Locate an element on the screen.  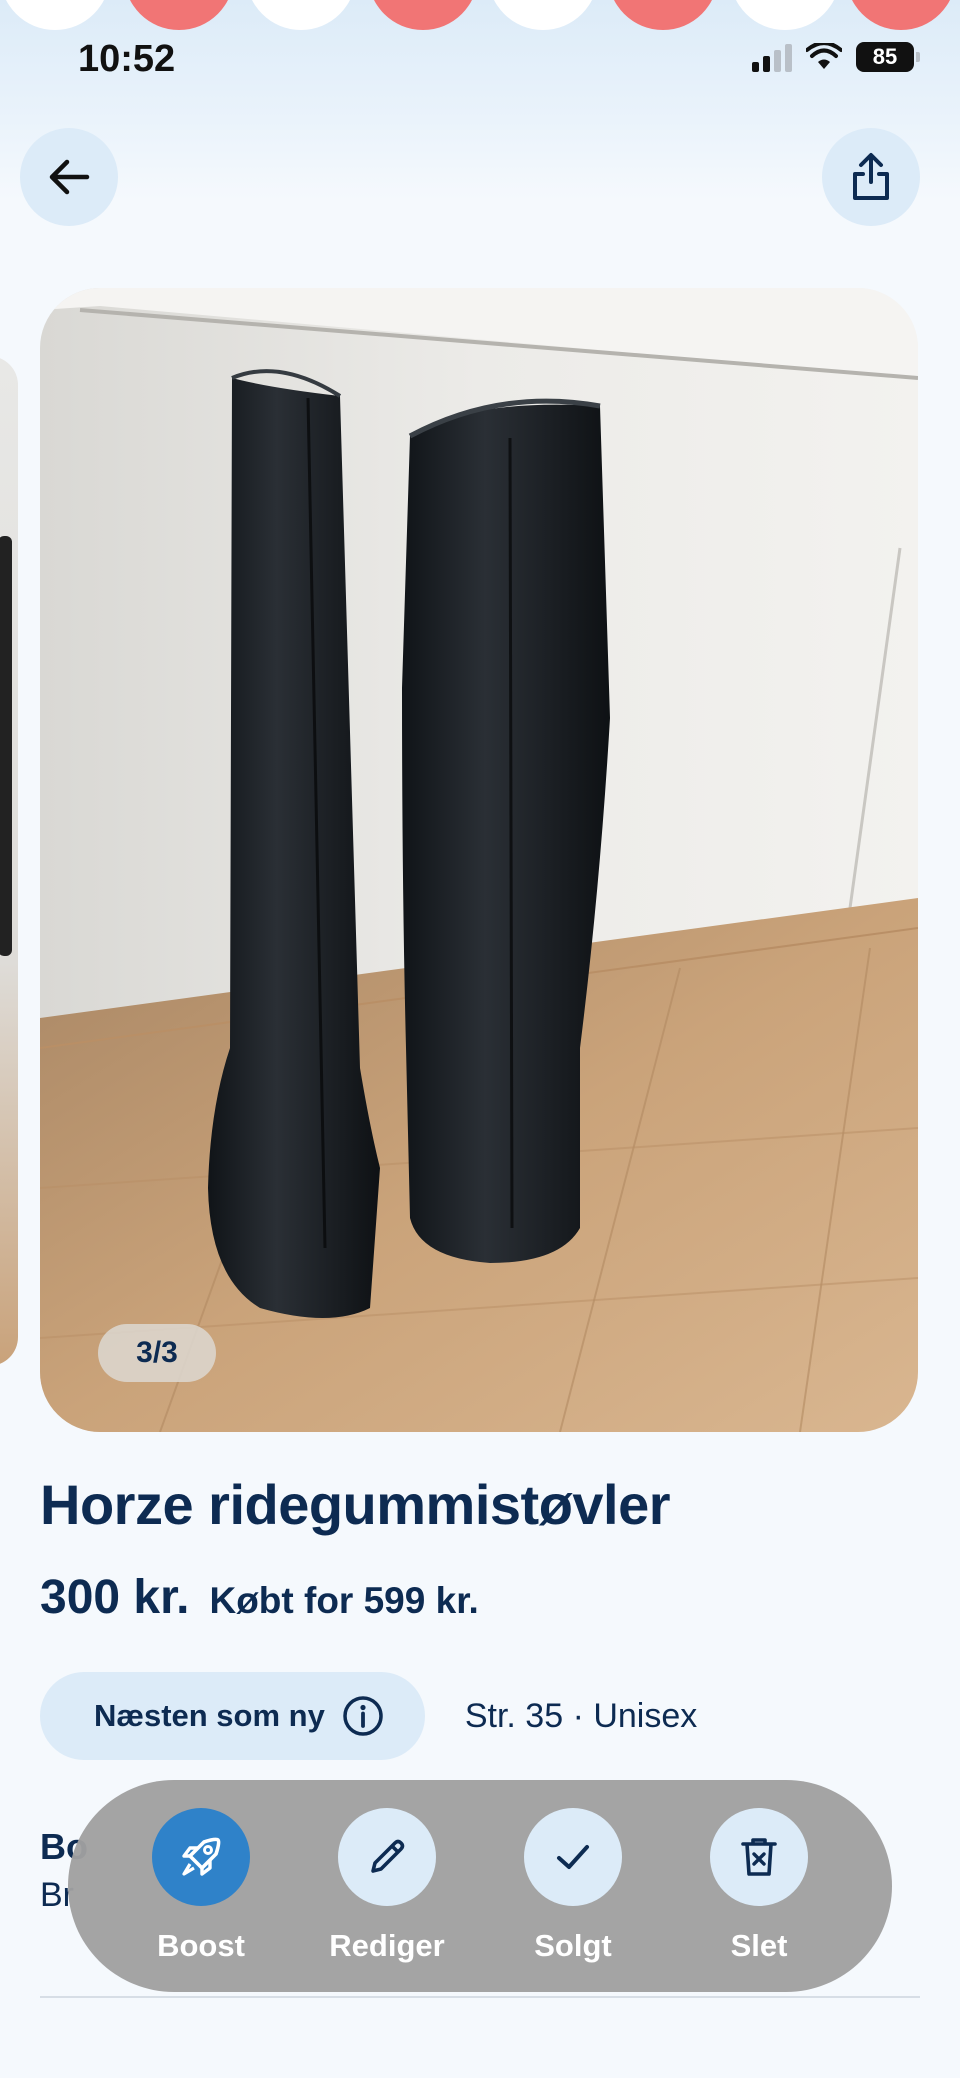
wifi-icon is located at coordinates (824, 56).